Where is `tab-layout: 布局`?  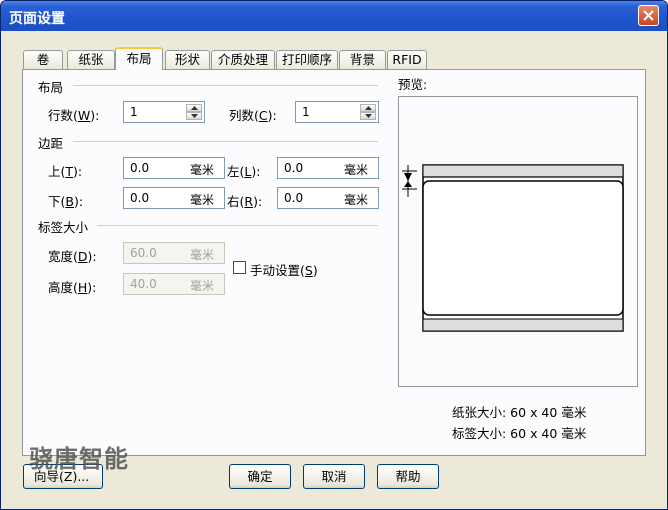 tab-layout: 布局 is located at coordinates (139, 58).